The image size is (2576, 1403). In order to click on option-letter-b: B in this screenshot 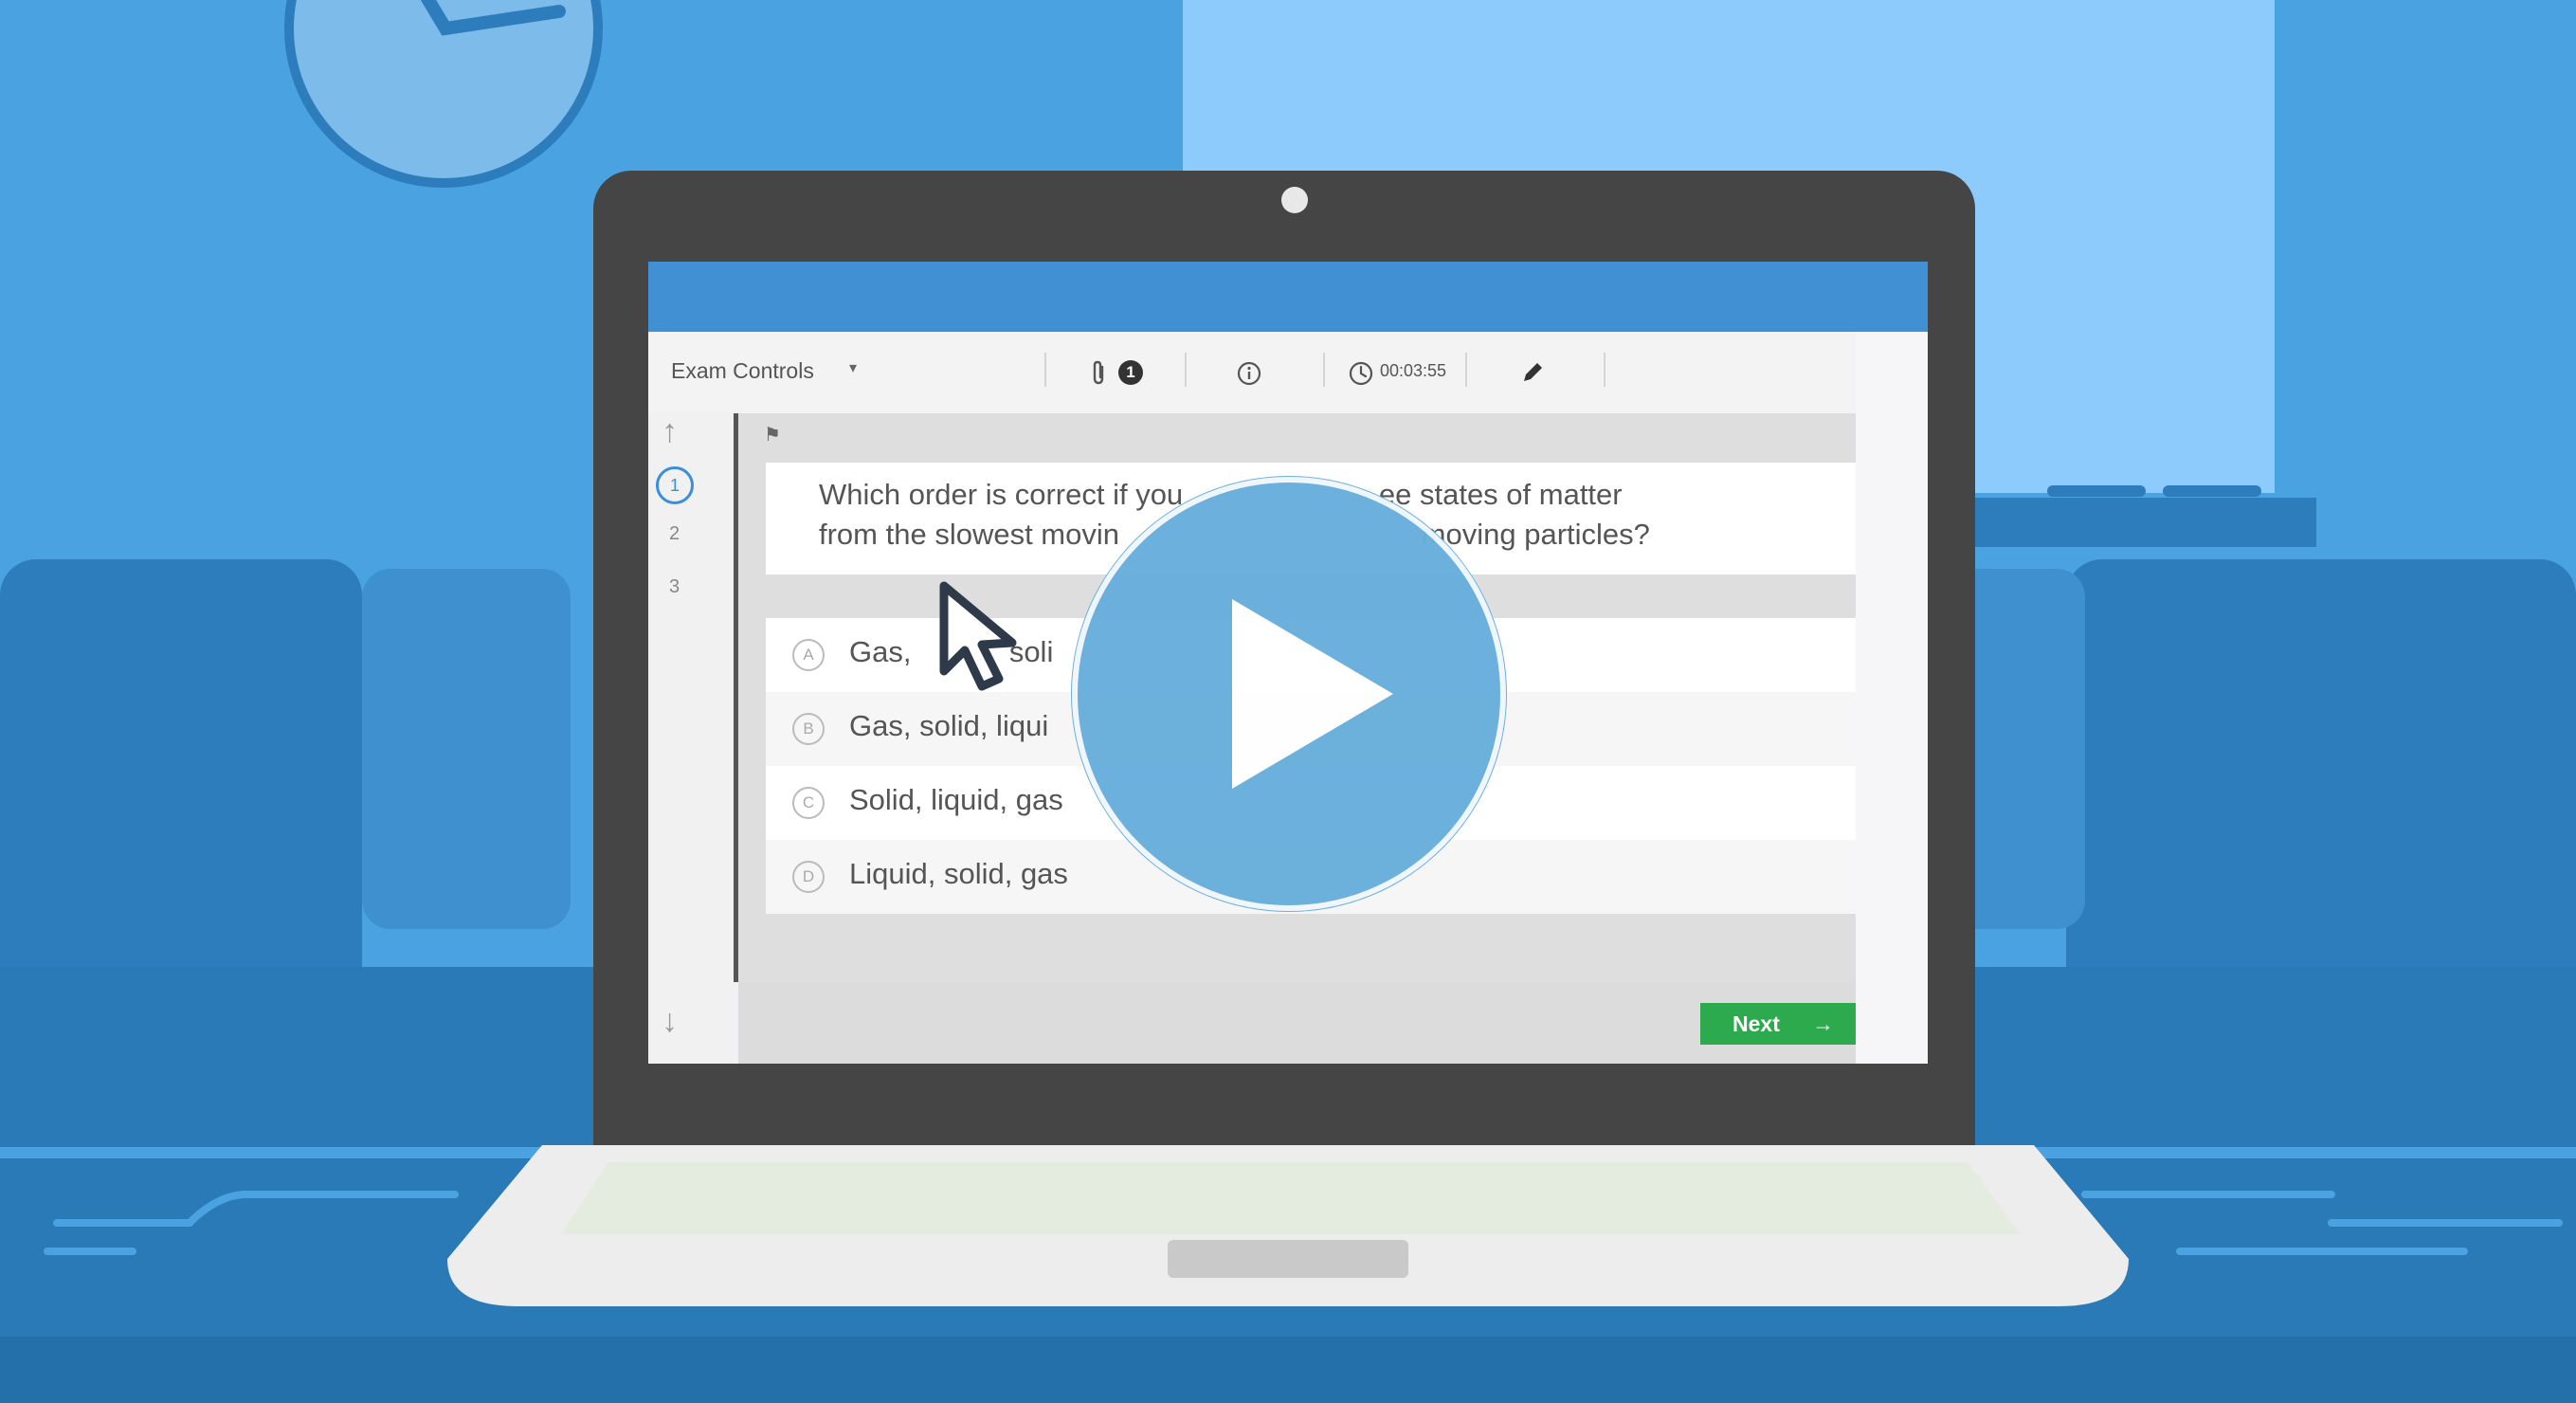, I will do `click(808, 729)`.